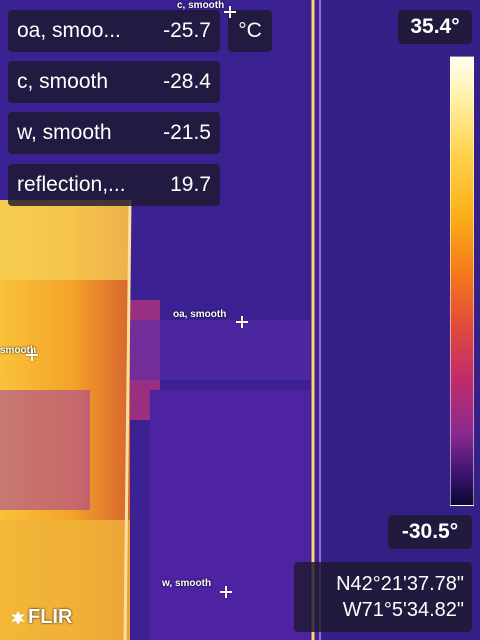 This screenshot has width=480, height=640. Describe the element at coordinates (114, 133) in the screenshot. I see `measurement-row-w: w, smooth -21.5` at that location.